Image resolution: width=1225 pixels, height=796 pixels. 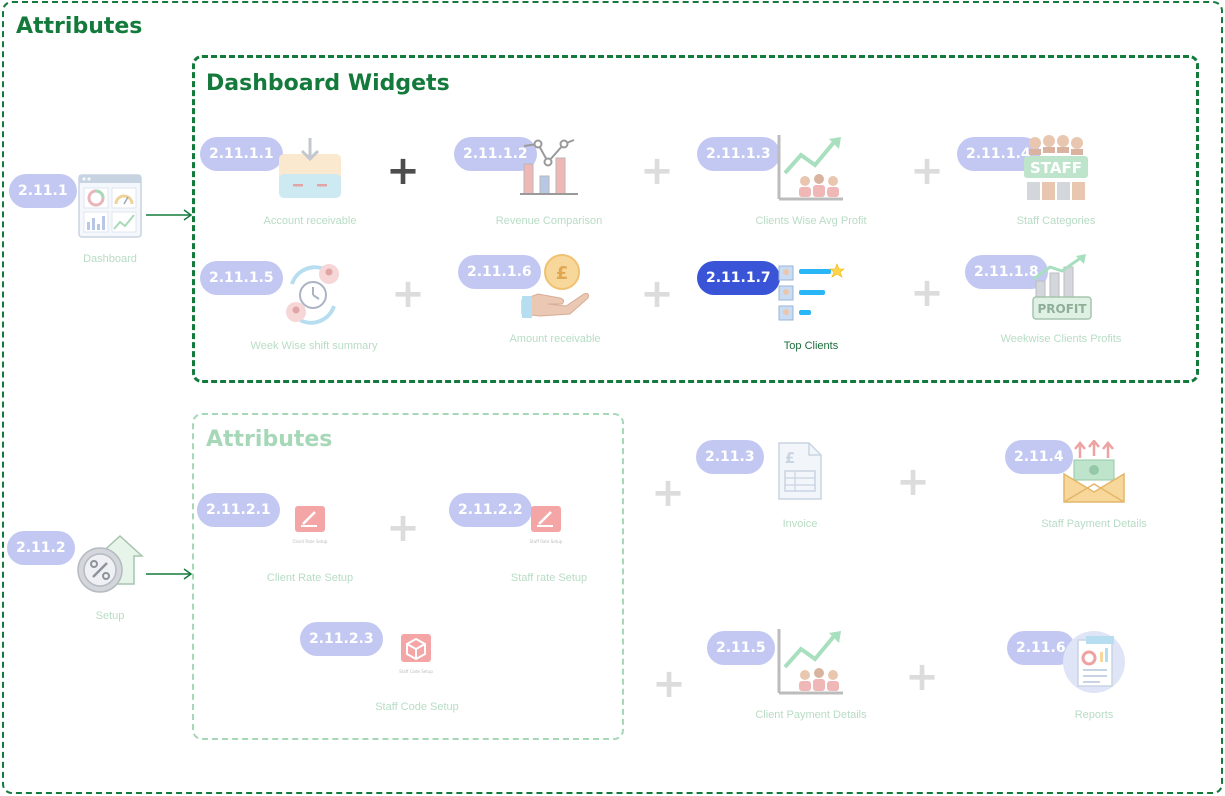 What do you see at coordinates (238, 510) in the screenshot?
I see `attribute-badge-client-rate-setup: 2.11.2.1` at bounding box center [238, 510].